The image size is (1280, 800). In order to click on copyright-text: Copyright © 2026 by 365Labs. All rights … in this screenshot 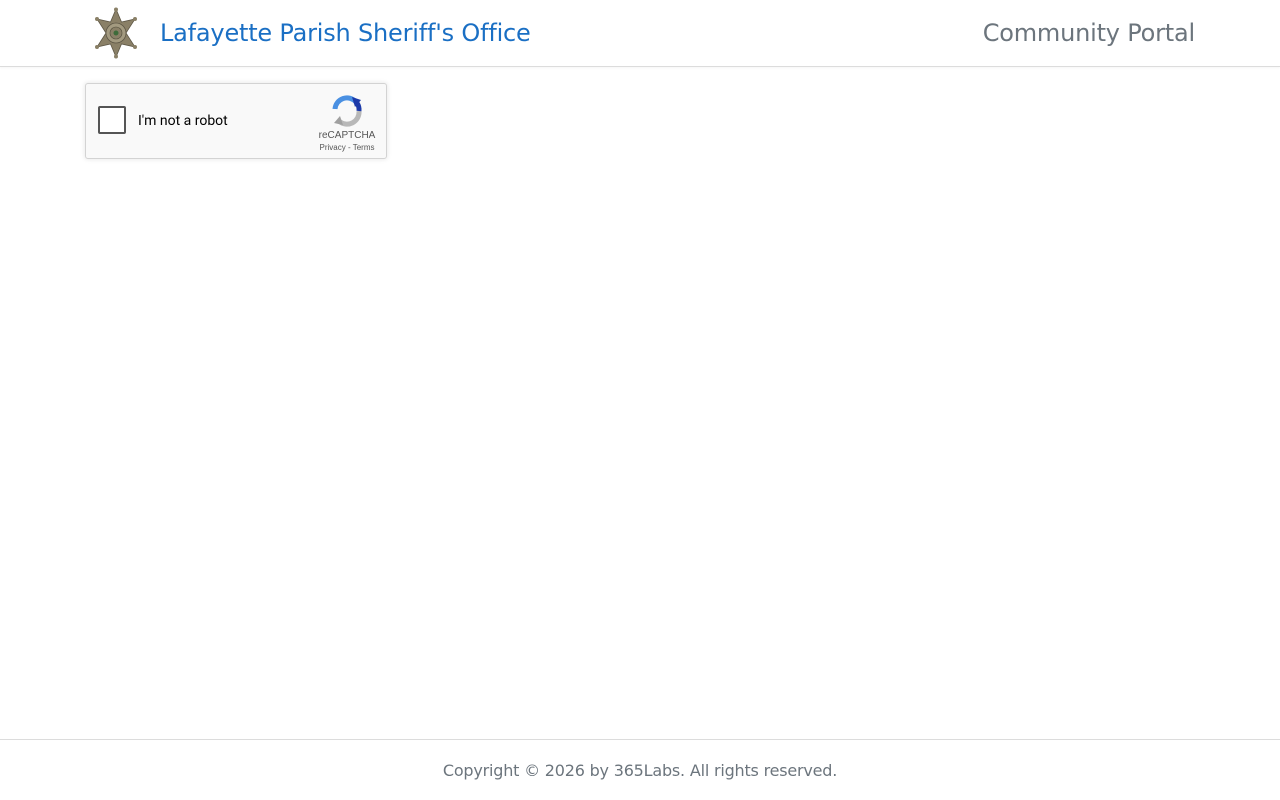, I will do `click(640, 770)`.